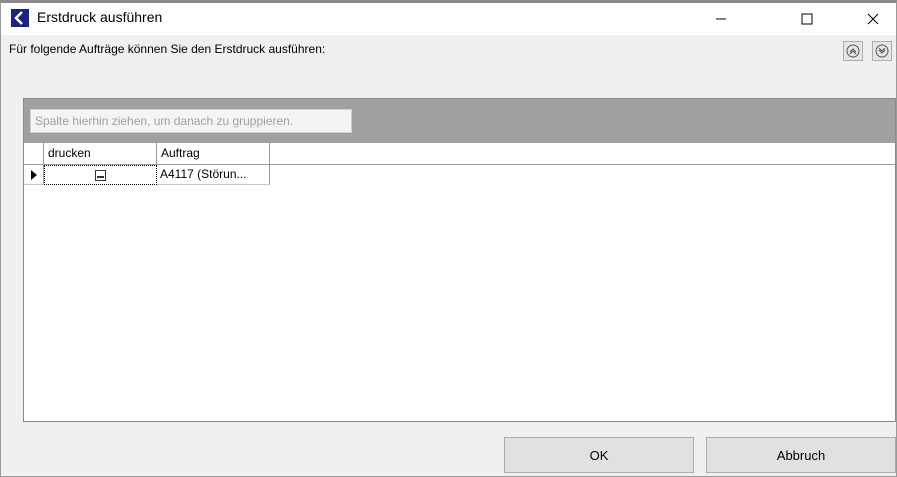  What do you see at coordinates (100, 154) in the screenshot?
I see `column-header-drucken: drucken` at bounding box center [100, 154].